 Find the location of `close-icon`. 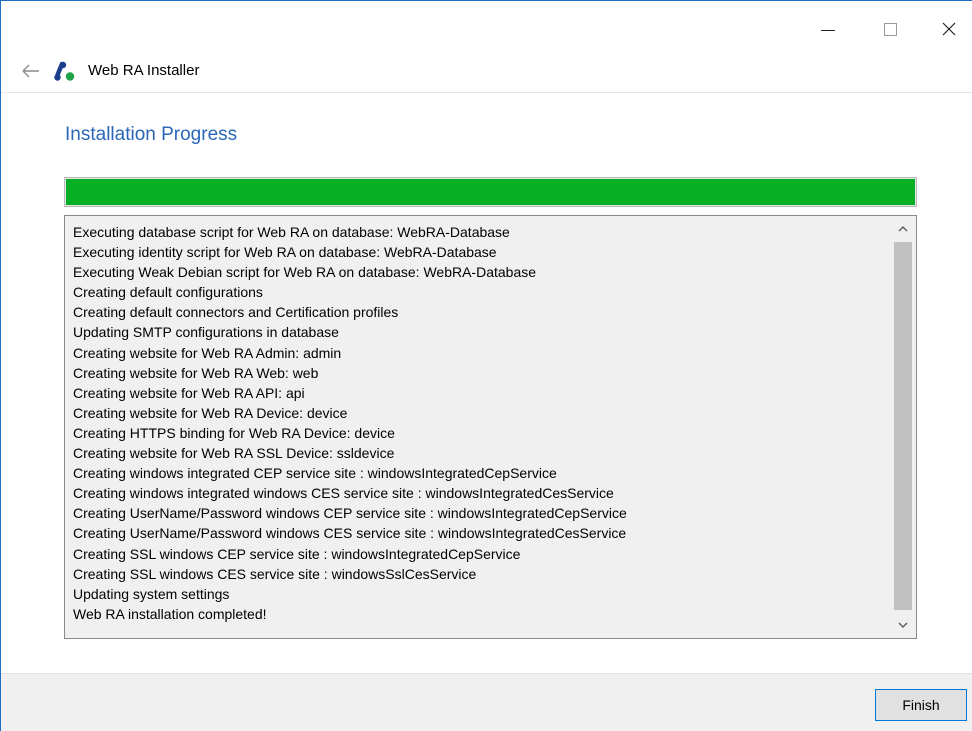

close-icon is located at coordinates (949, 29).